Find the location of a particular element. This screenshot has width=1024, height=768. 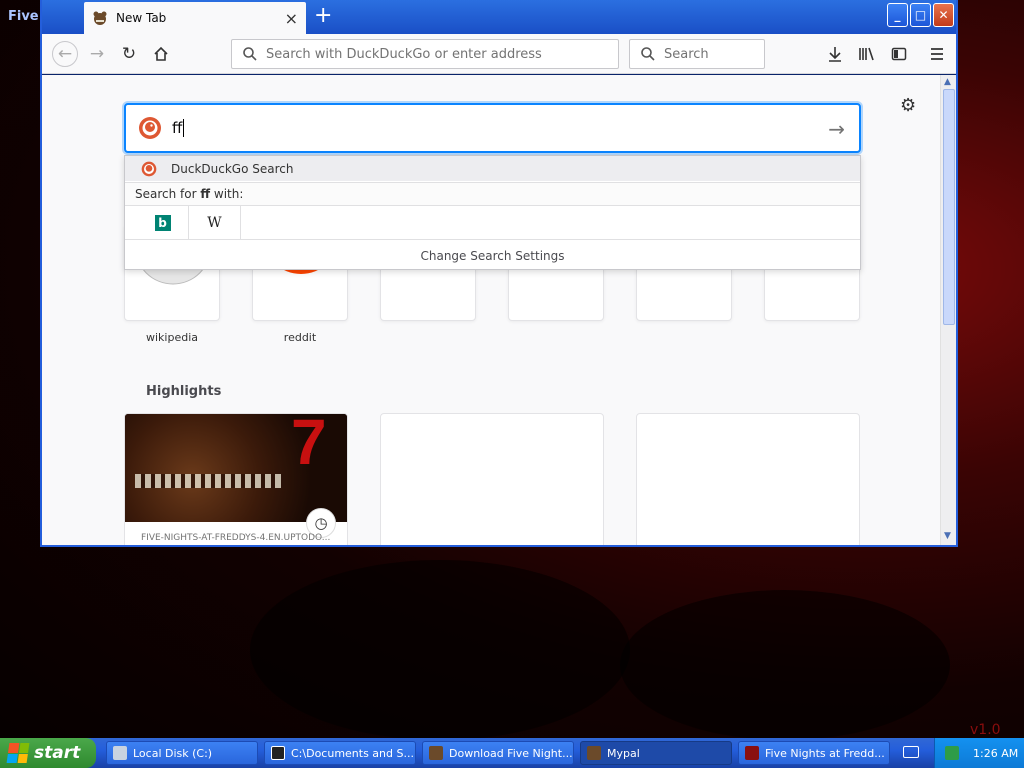

maximize-icon: □ is located at coordinates (920, 15).